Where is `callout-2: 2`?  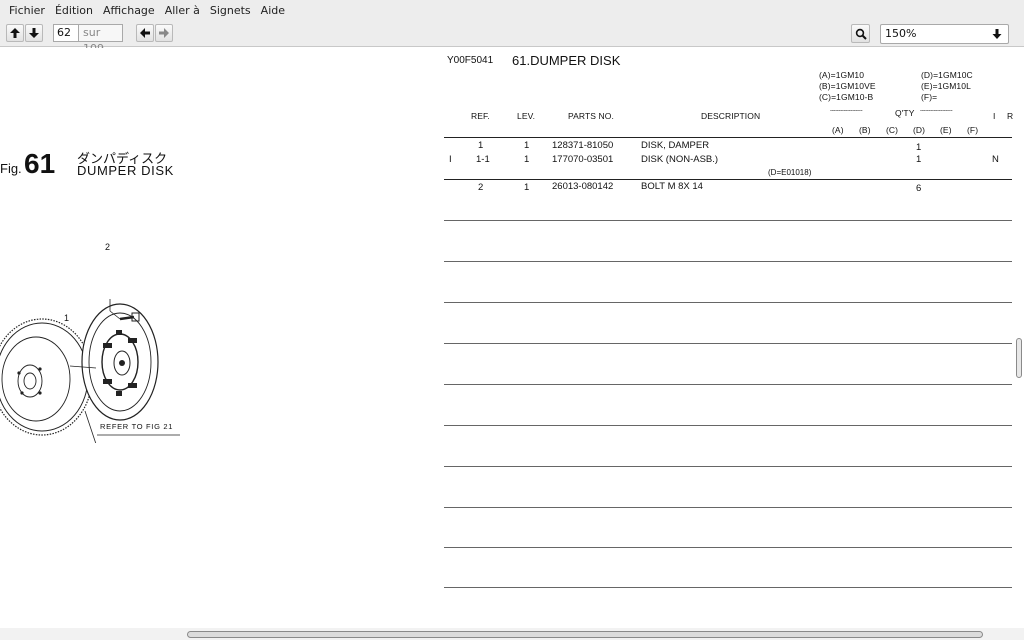 callout-2: 2 is located at coordinates (108, 247).